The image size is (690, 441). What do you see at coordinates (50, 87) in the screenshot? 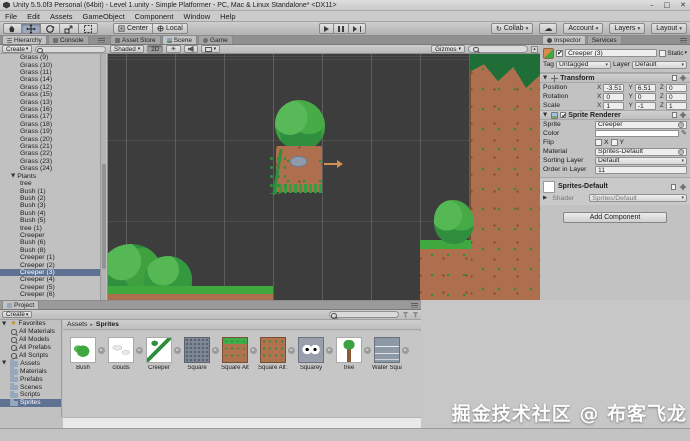
I see `hierarchy-item: Grass (12)` at bounding box center [50, 87].